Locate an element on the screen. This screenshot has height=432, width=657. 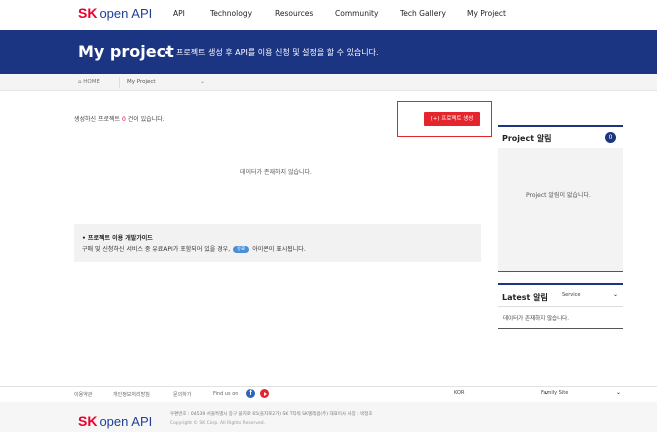
latest-alarm-body: 데이터가 존재하지 않습니다. is located at coordinates (560, 318).